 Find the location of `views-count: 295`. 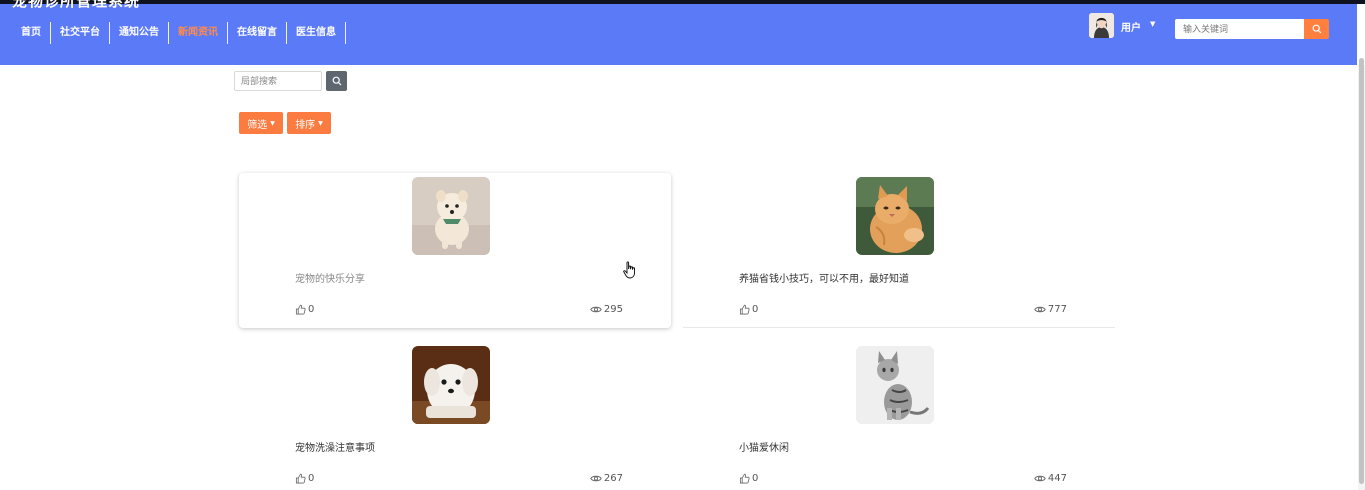

views-count: 295 is located at coordinates (606, 309).